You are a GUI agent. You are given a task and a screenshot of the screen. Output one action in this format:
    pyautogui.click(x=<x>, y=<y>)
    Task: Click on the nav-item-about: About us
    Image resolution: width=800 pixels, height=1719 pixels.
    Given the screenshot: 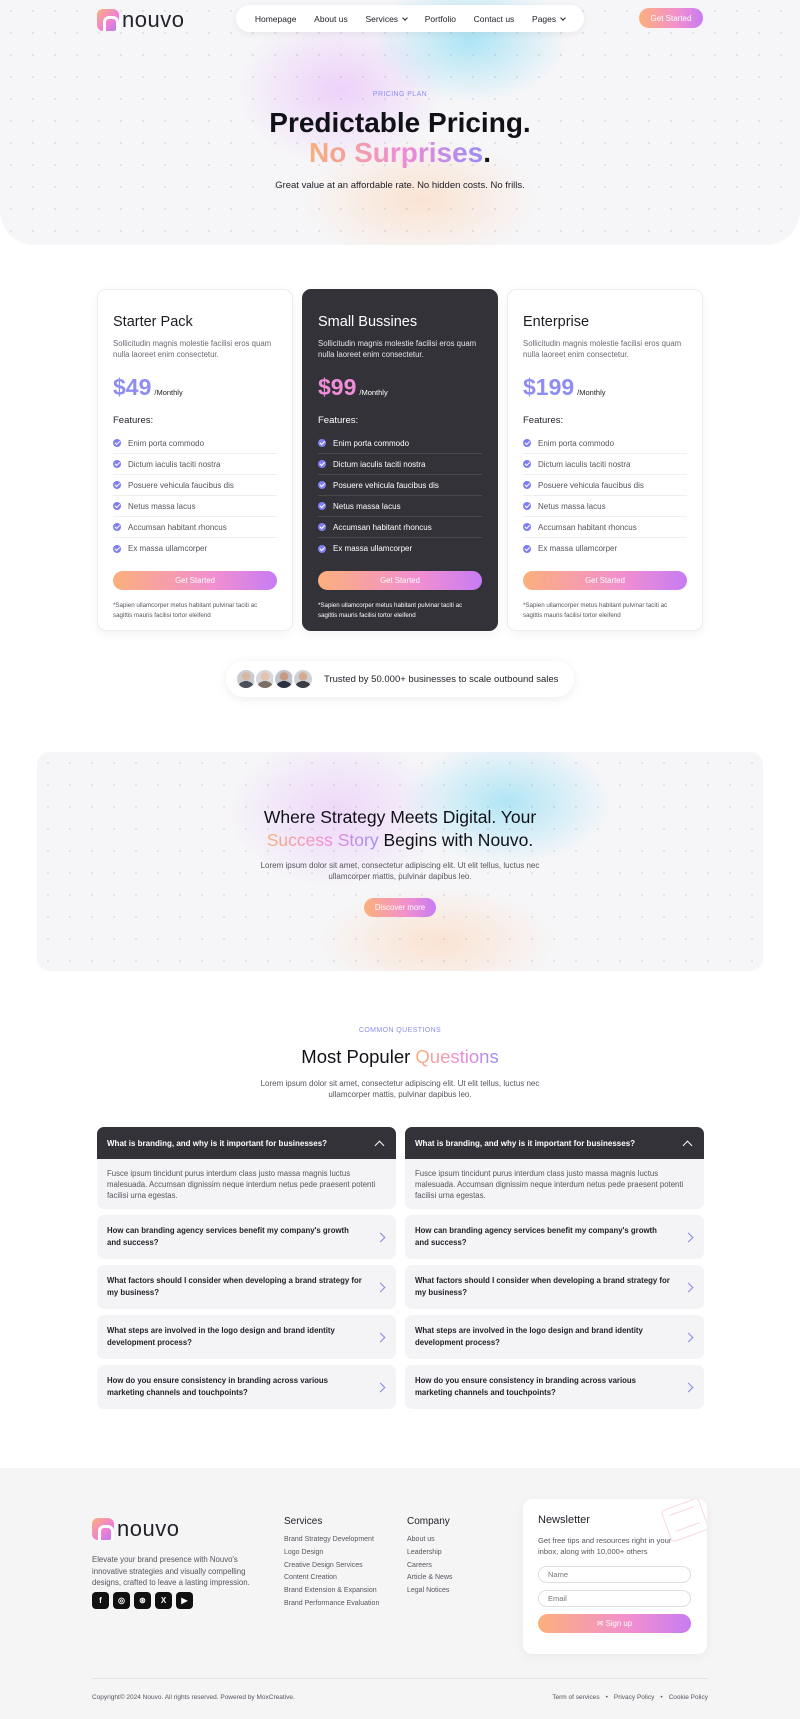 What is the action you would take?
    pyautogui.click(x=331, y=19)
    